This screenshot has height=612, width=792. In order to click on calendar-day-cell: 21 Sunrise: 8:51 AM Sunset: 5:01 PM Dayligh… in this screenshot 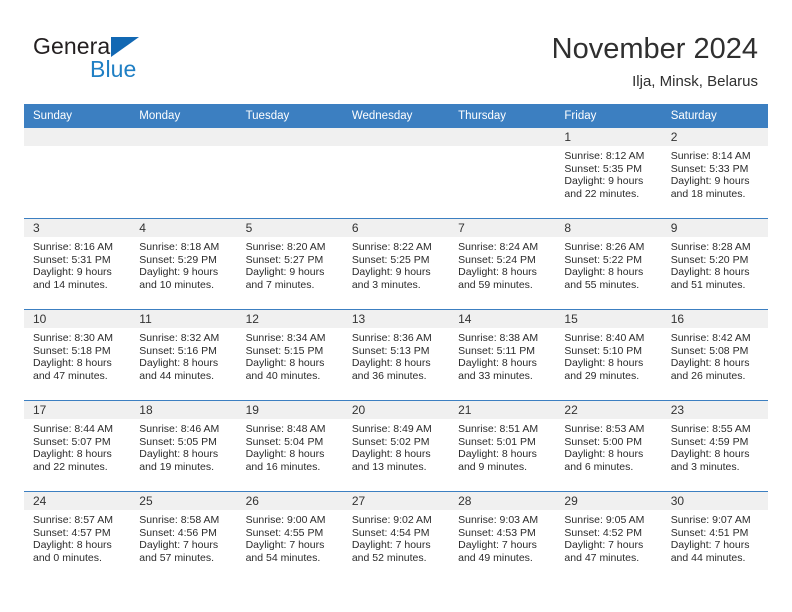, I will do `click(502, 446)`.